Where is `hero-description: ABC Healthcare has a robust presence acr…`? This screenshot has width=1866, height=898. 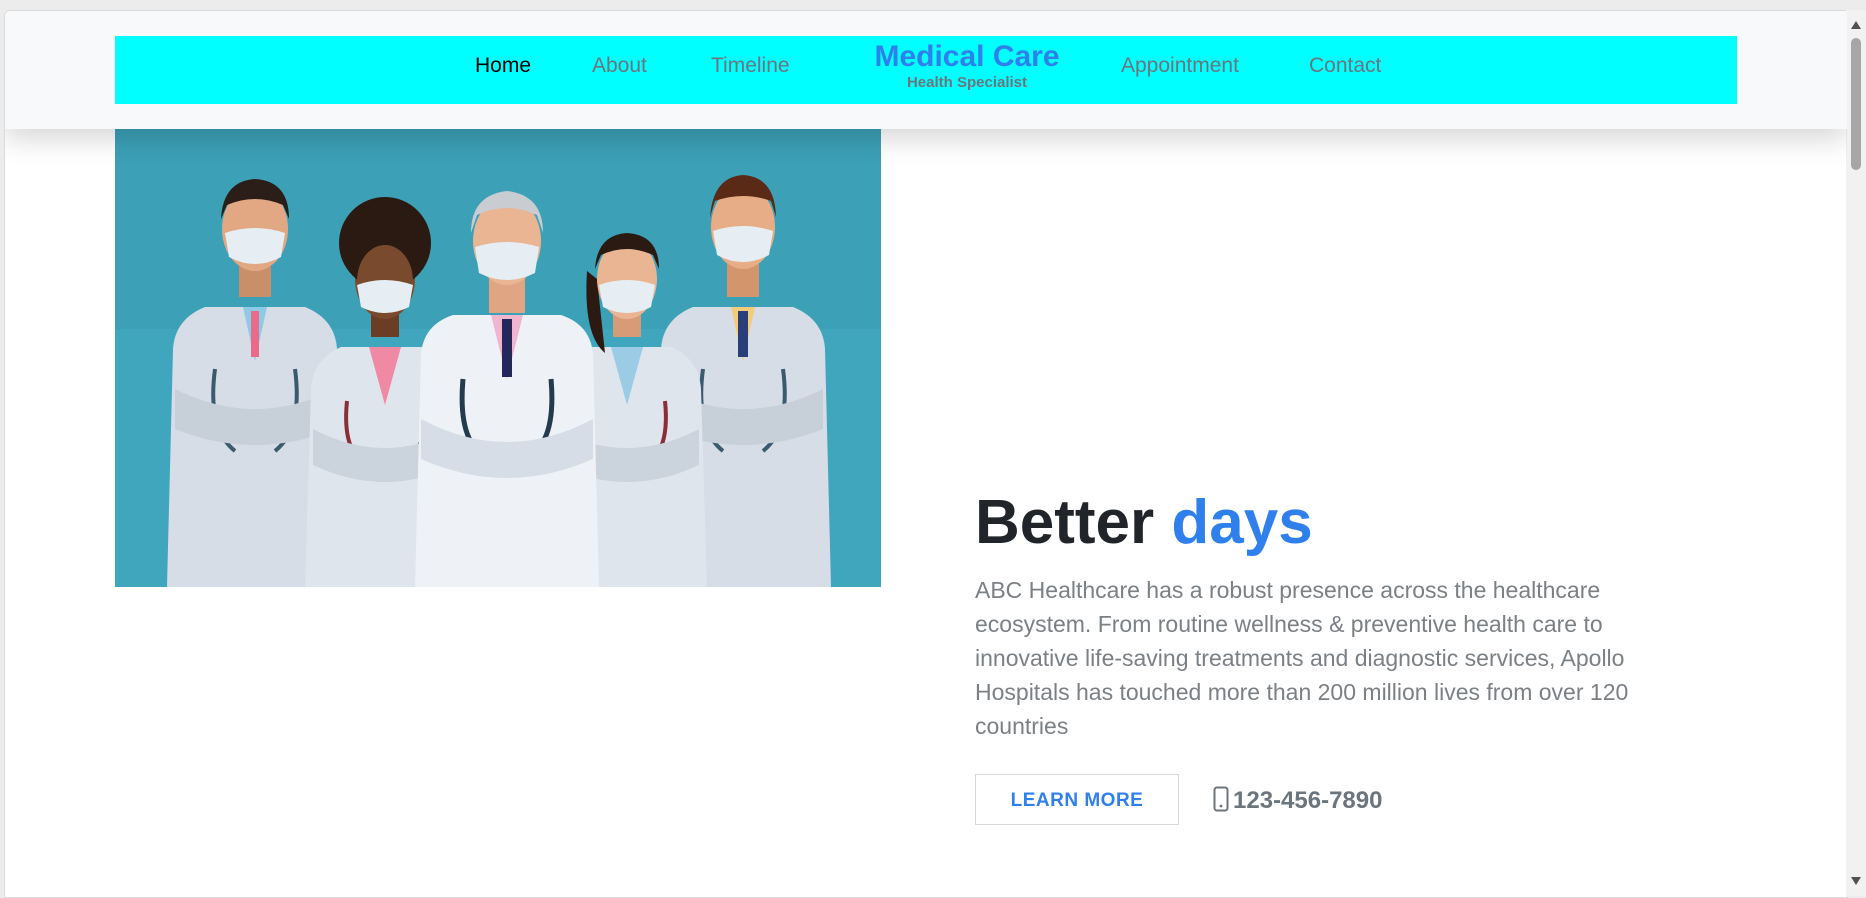
hero-description: ABC Healthcare has a robust presence acr… is located at coordinates (1302, 658).